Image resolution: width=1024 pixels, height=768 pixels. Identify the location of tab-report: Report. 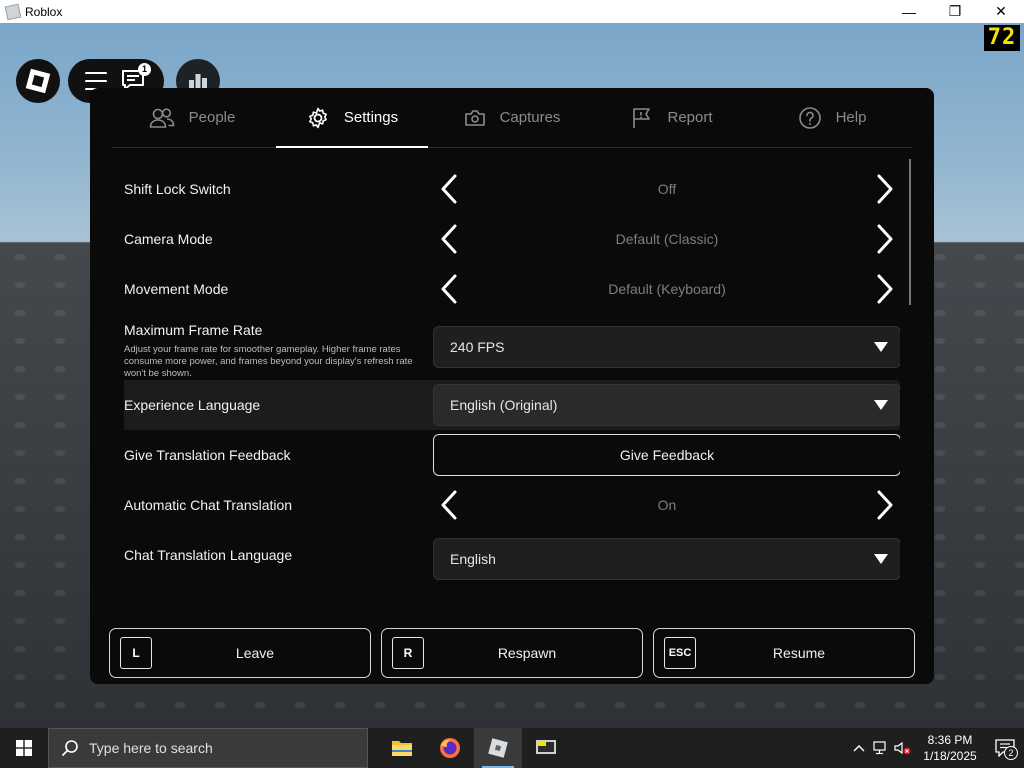
(672, 117).